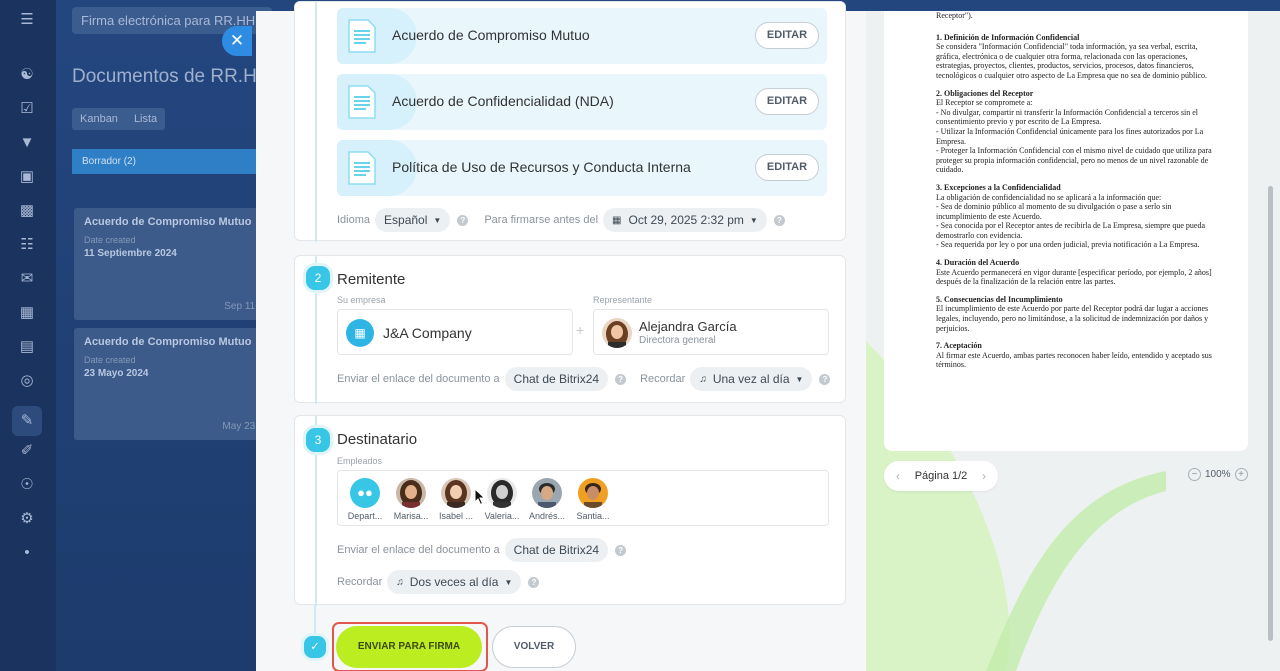 This screenshot has height=671, width=1280. I want to click on globe-icon: ☉, so click(27, 485).